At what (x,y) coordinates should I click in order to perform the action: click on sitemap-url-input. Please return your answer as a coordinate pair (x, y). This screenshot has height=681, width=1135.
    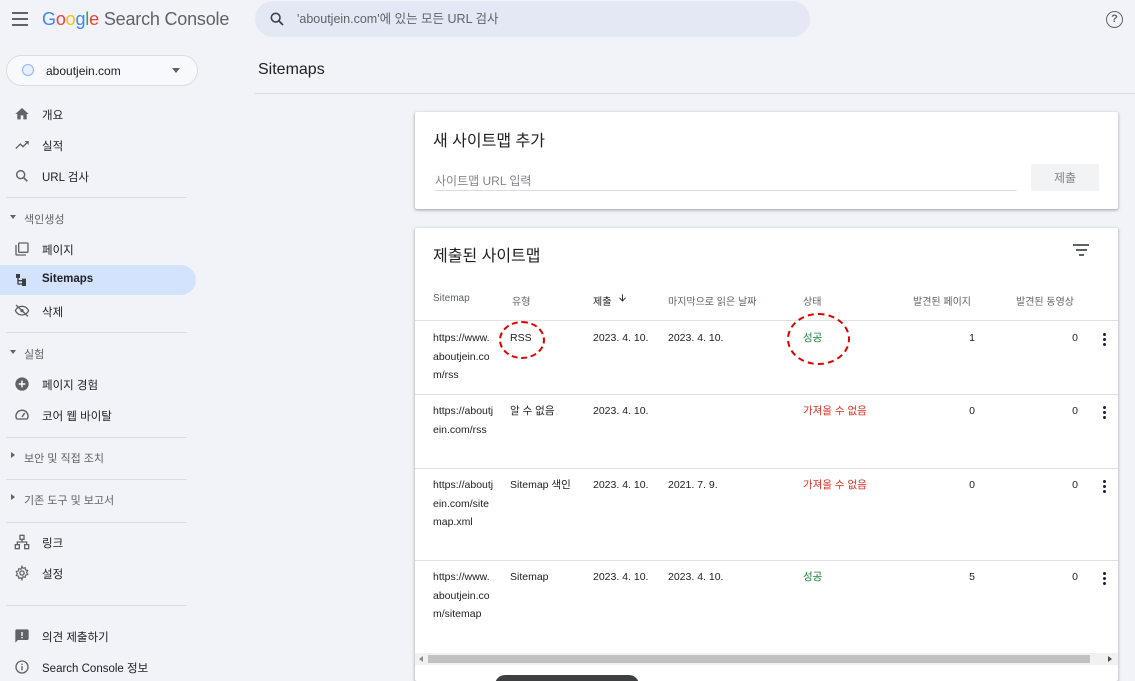
    Looking at the image, I should click on (726, 181).